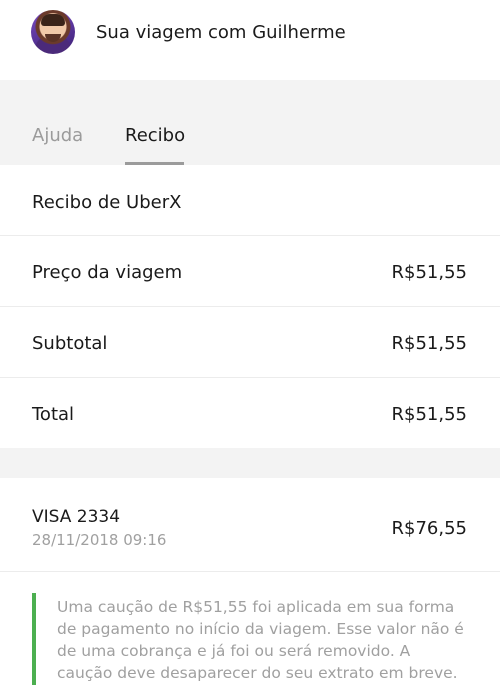 The height and width of the screenshot is (698, 500). Describe the element at coordinates (53, 20) in the screenshot. I see `avatar-hair` at that location.